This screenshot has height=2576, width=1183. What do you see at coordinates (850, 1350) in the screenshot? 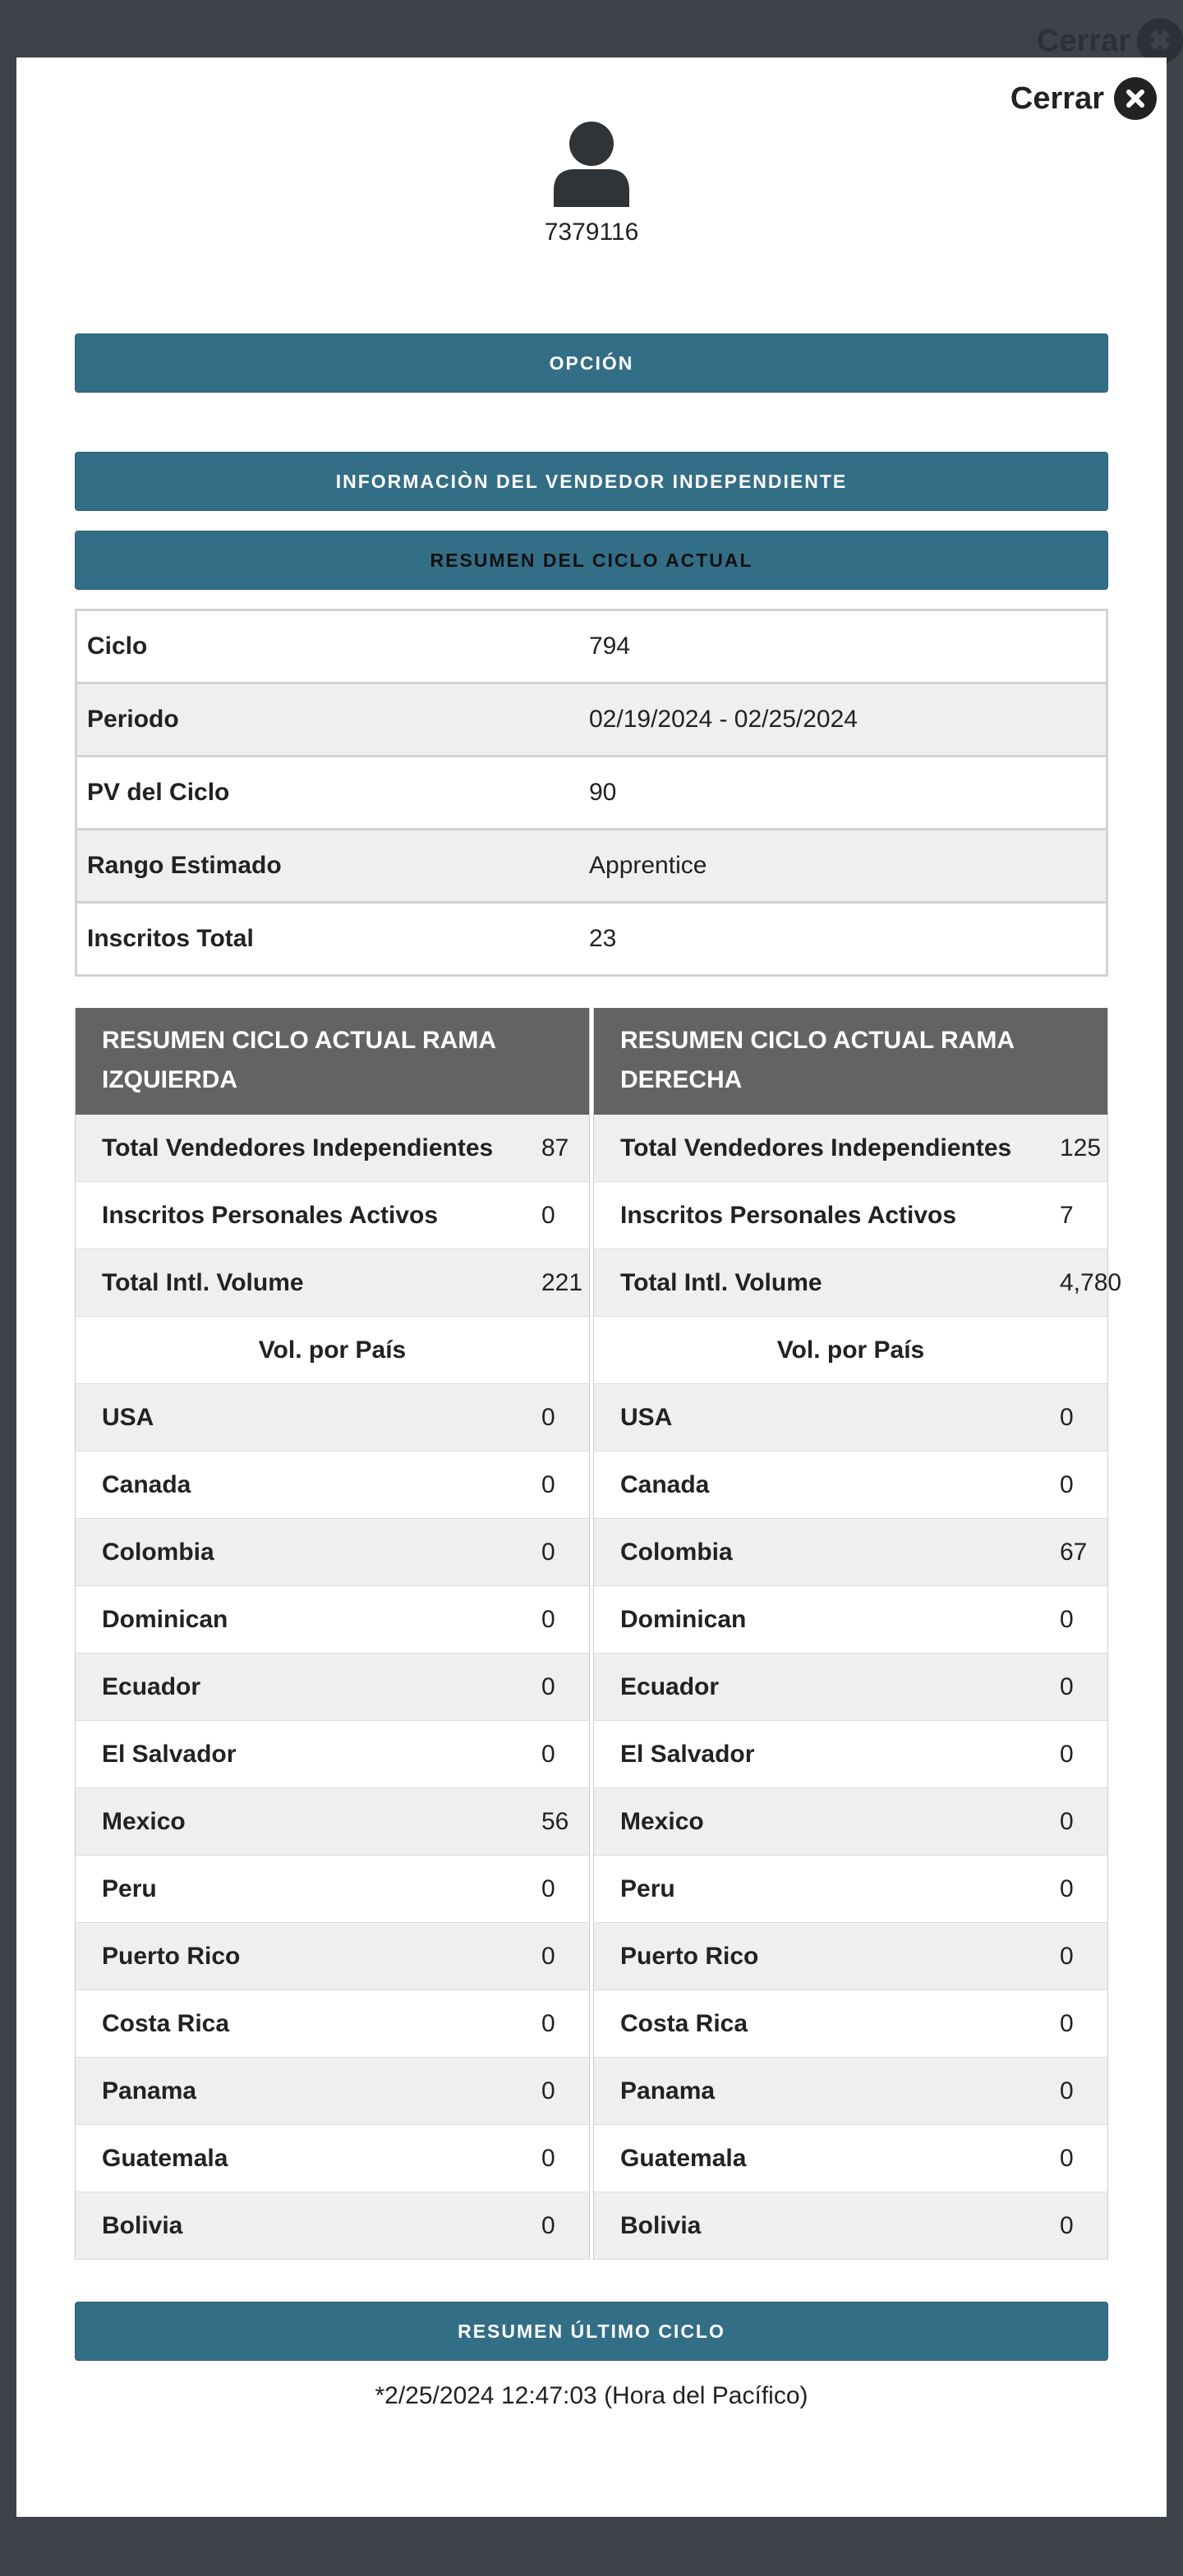
I see `volume-by-country-heading: Vol. por País` at bounding box center [850, 1350].